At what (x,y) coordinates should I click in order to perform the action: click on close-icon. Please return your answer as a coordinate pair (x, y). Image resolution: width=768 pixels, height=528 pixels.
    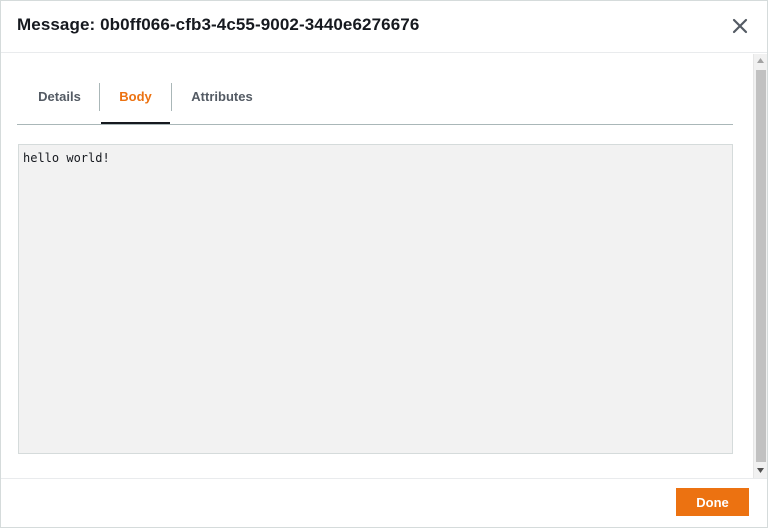
    Looking at the image, I should click on (740, 26).